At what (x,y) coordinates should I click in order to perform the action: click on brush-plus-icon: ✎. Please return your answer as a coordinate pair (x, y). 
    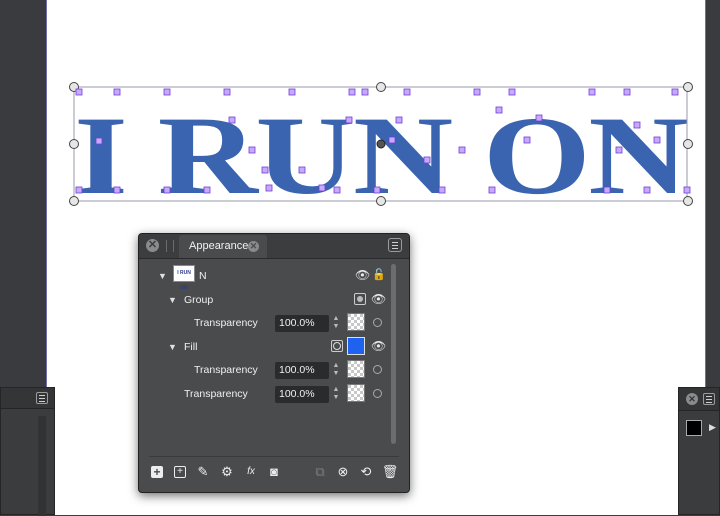
    Looking at the image, I should click on (203, 472).